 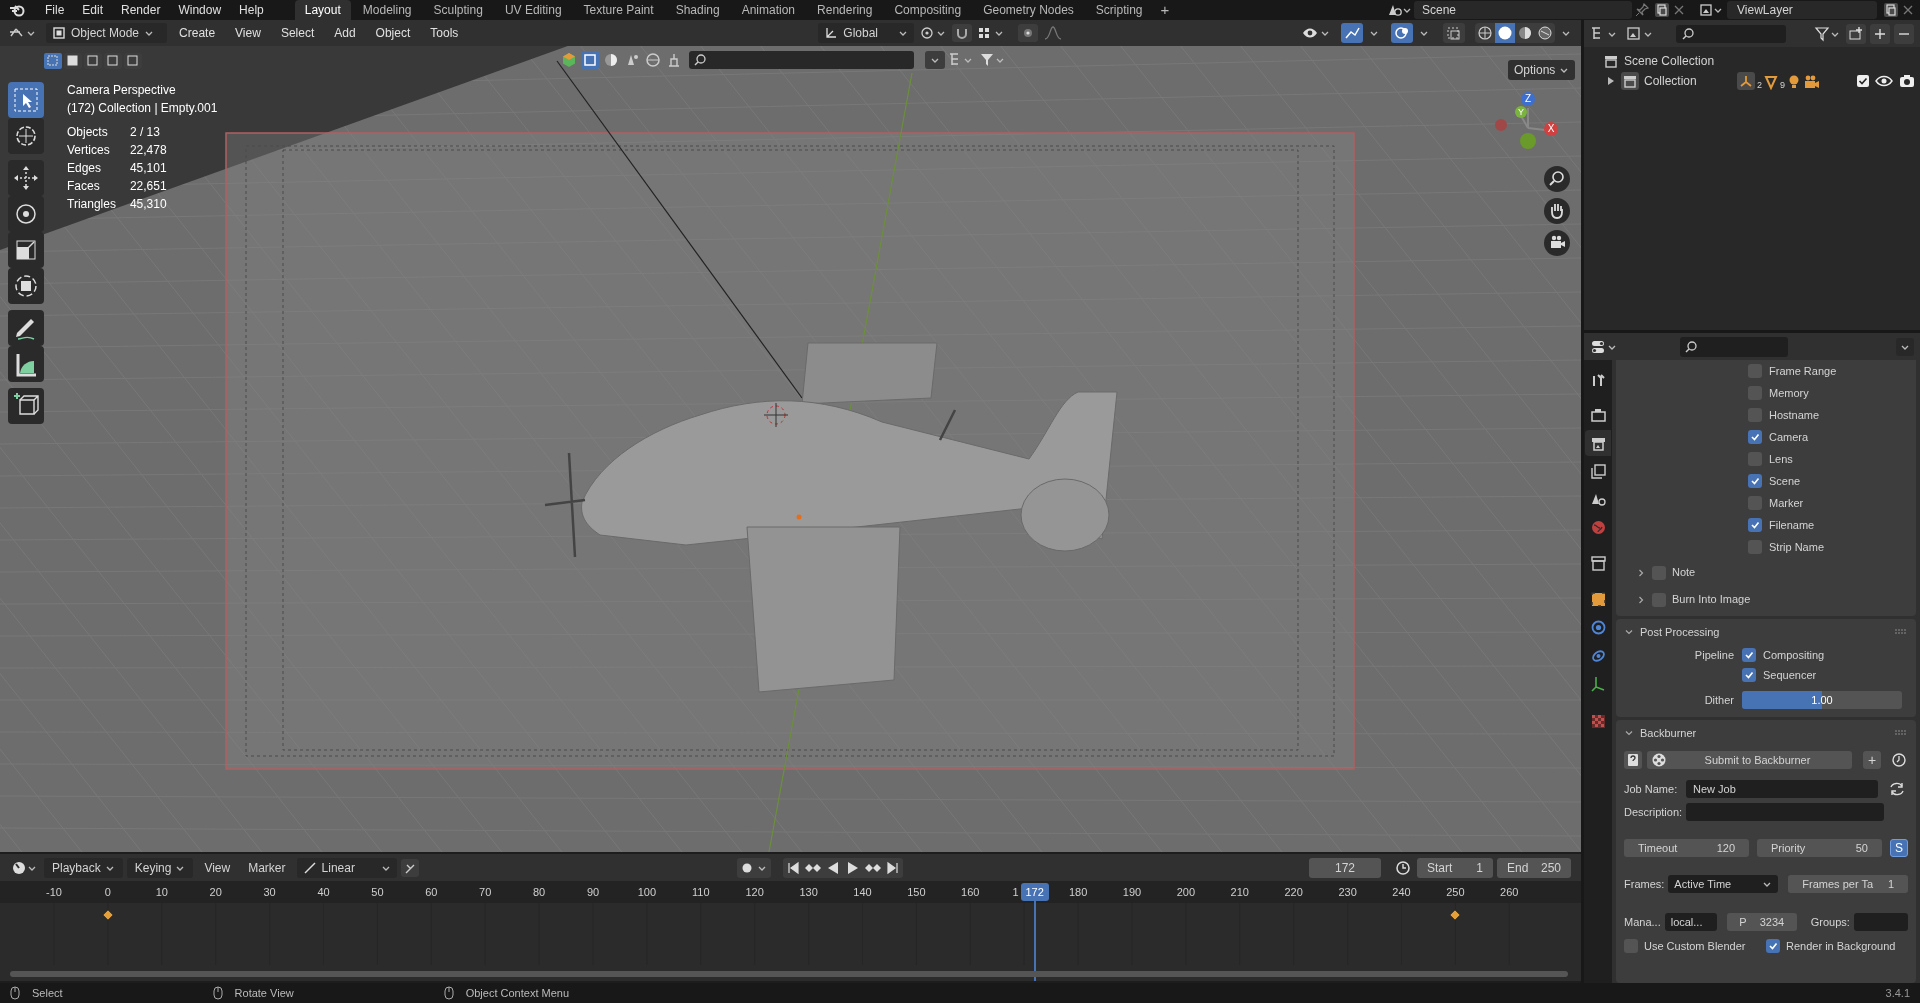 I want to click on description-field, so click(x=1785, y=812).